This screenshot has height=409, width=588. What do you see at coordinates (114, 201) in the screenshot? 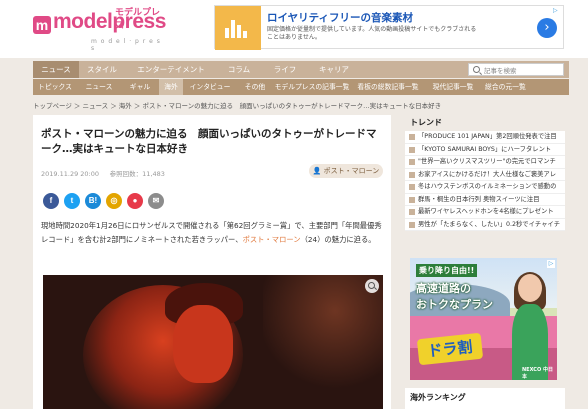
I see `line-share-icon: ◎` at bounding box center [114, 201].